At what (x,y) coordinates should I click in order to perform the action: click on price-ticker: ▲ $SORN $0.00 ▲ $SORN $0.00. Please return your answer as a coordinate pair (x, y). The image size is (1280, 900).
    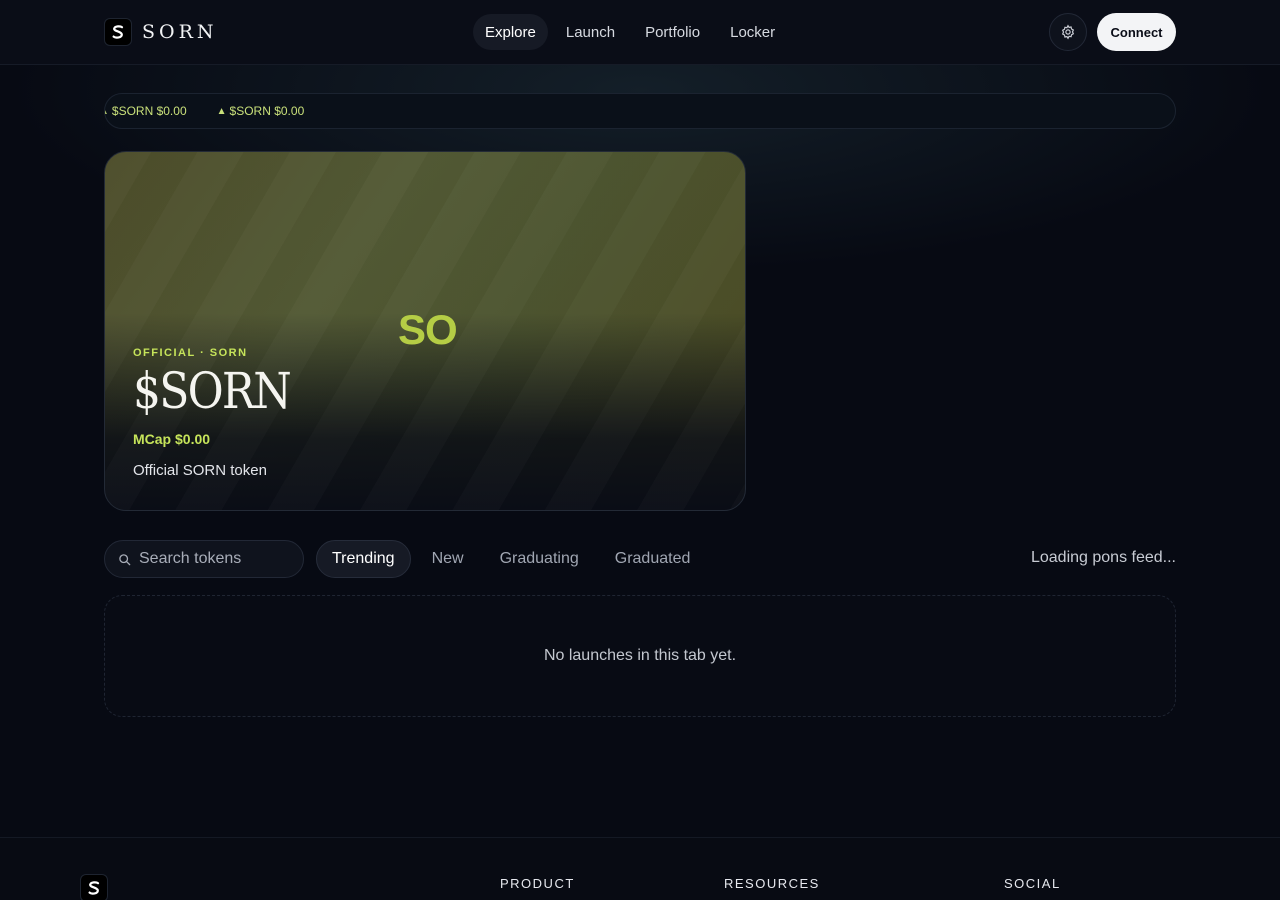
    Looking at the image, I should click on (640, 111).